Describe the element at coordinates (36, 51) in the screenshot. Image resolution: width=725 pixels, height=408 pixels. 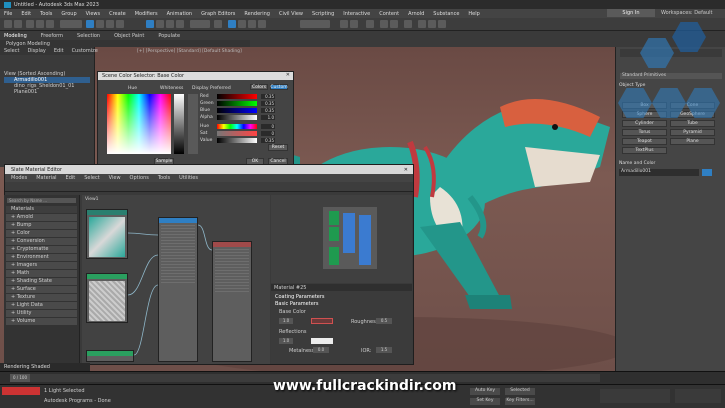
I see `scene-tab-display: Display` at that location.